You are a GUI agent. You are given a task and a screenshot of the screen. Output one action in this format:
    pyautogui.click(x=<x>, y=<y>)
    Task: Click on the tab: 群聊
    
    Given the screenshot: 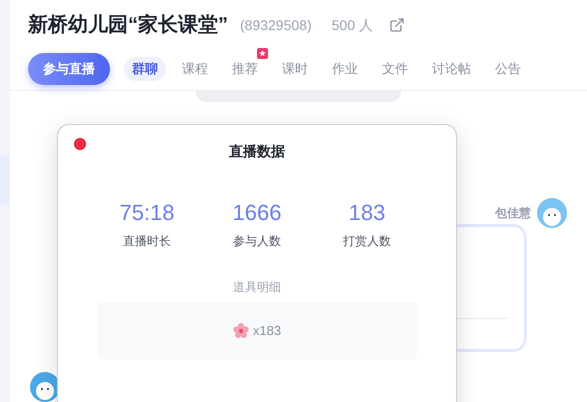 What is the action you would take?
    pyautogui.click(x=145, y=68)
    